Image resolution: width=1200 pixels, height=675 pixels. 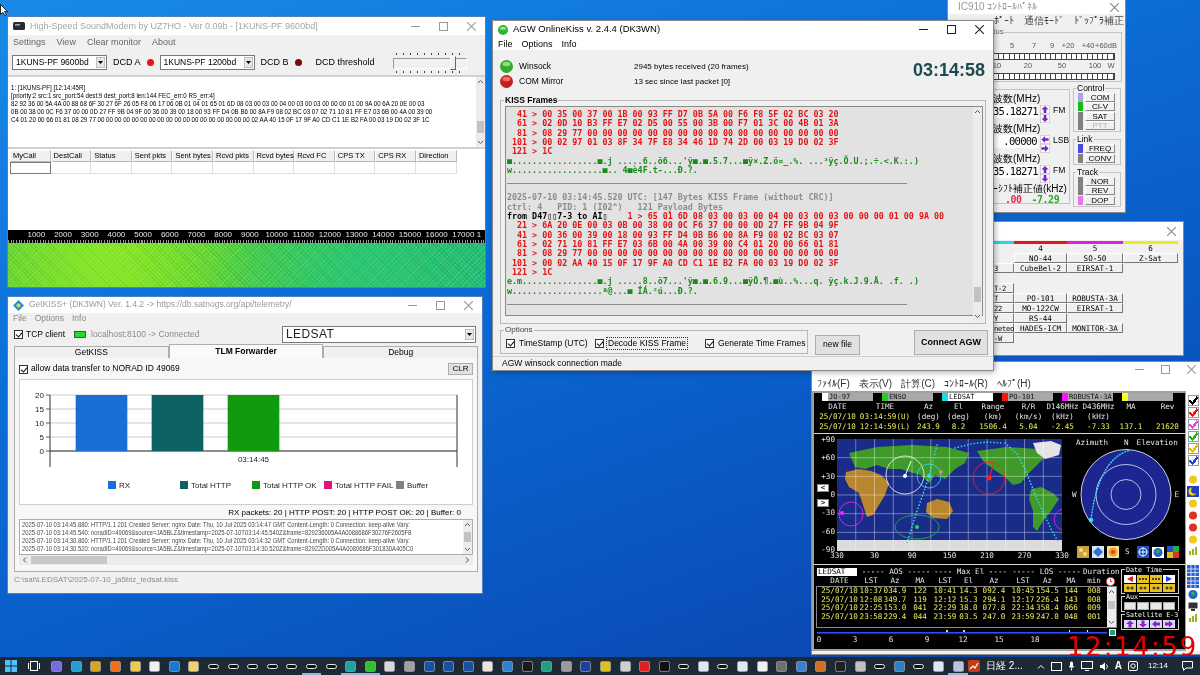 I want to click on modem-dropdown: 1KUNS-PF 9600bd, so click(x=59, y=62).